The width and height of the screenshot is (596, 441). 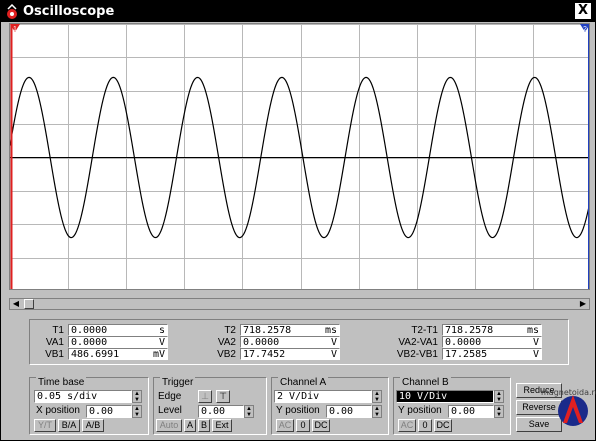 I want to click on watermark-logo-icon, so click(x=573, y=410).